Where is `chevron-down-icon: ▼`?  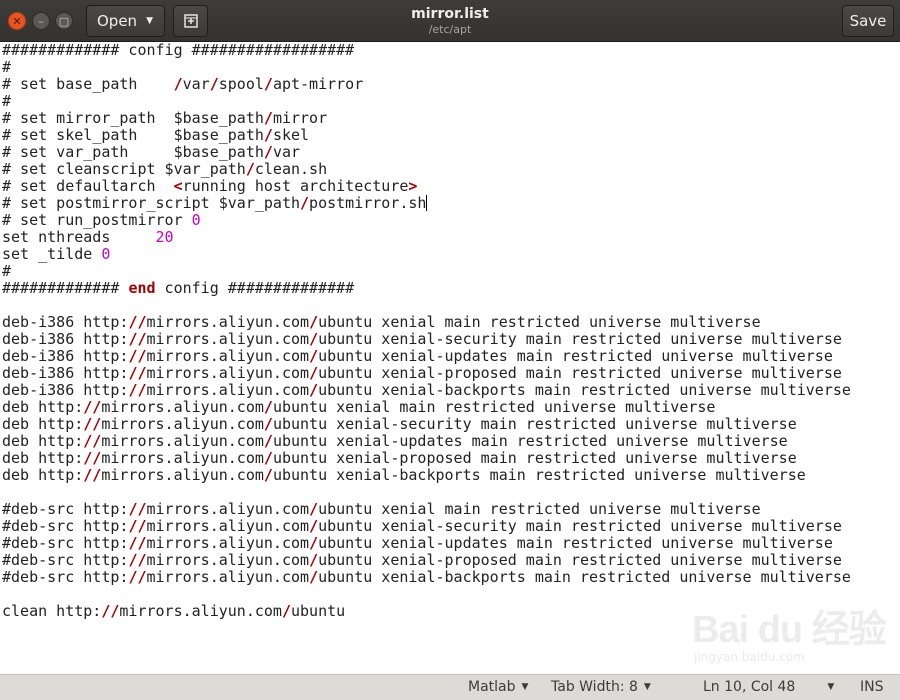 chevron-down-icon: ▼ is located at coordinates (647, 687).